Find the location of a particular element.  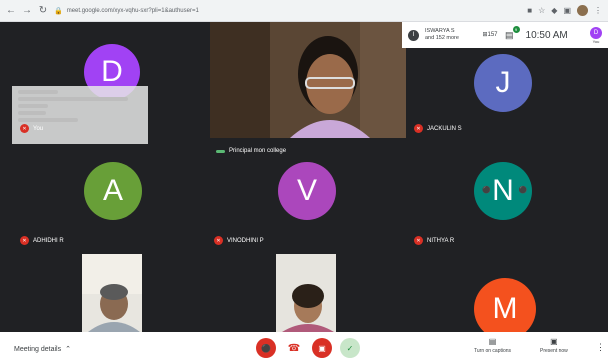

mute-participant-icon: ⚫ is located at coordinates (523, 190).